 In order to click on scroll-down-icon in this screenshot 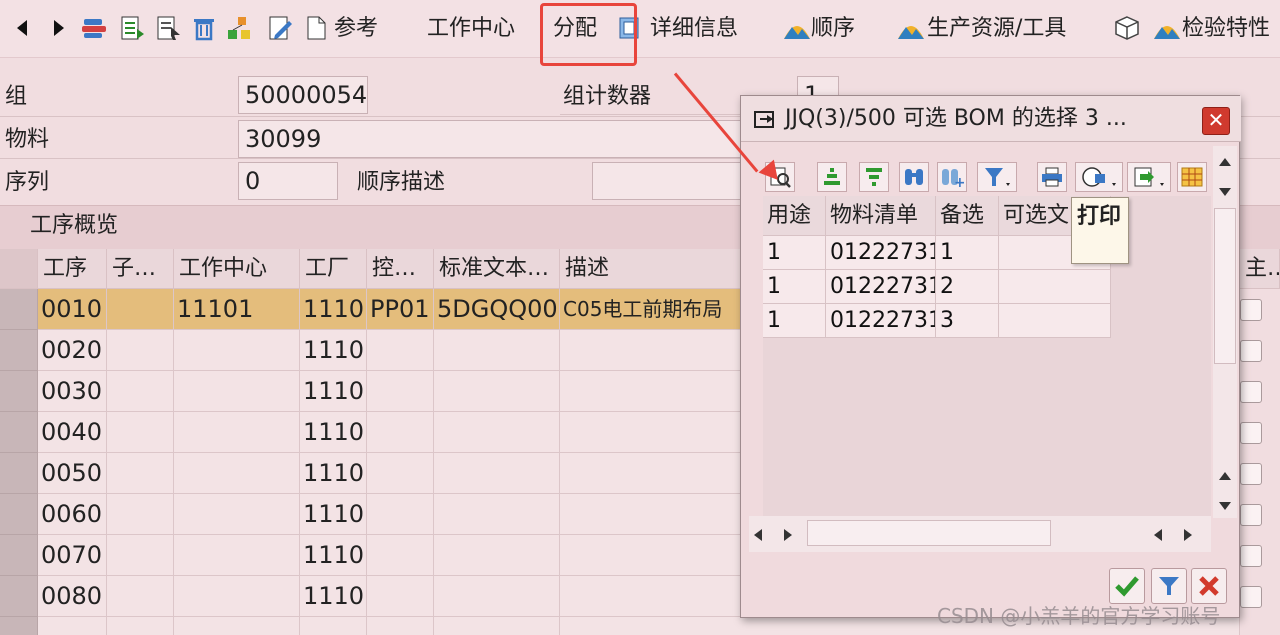, I will do `click(1225, 191)`.